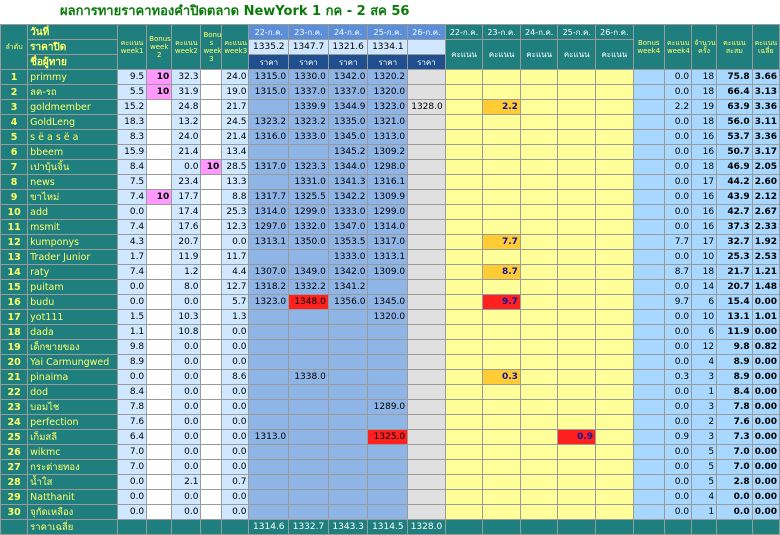  Describe the element at coordinates (390, 317) in the screenshot. I see `table-row: 17 yot111 1.5 10.3 1.3 1320.0 0.0 10 13.1 1.01` at that location.